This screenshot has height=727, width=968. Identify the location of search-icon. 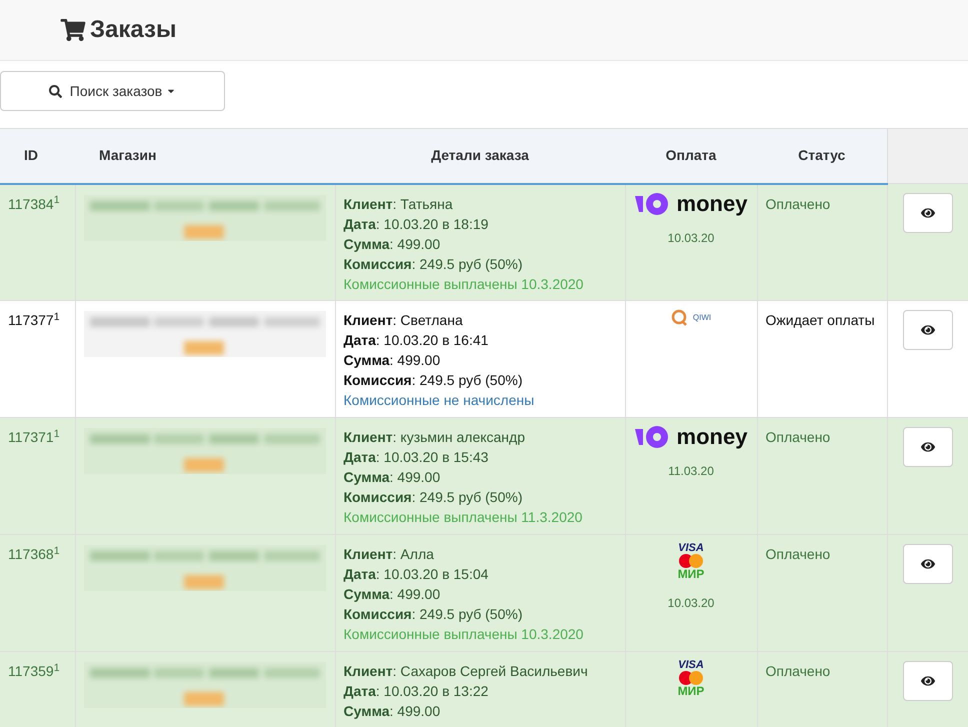
(55, 91).